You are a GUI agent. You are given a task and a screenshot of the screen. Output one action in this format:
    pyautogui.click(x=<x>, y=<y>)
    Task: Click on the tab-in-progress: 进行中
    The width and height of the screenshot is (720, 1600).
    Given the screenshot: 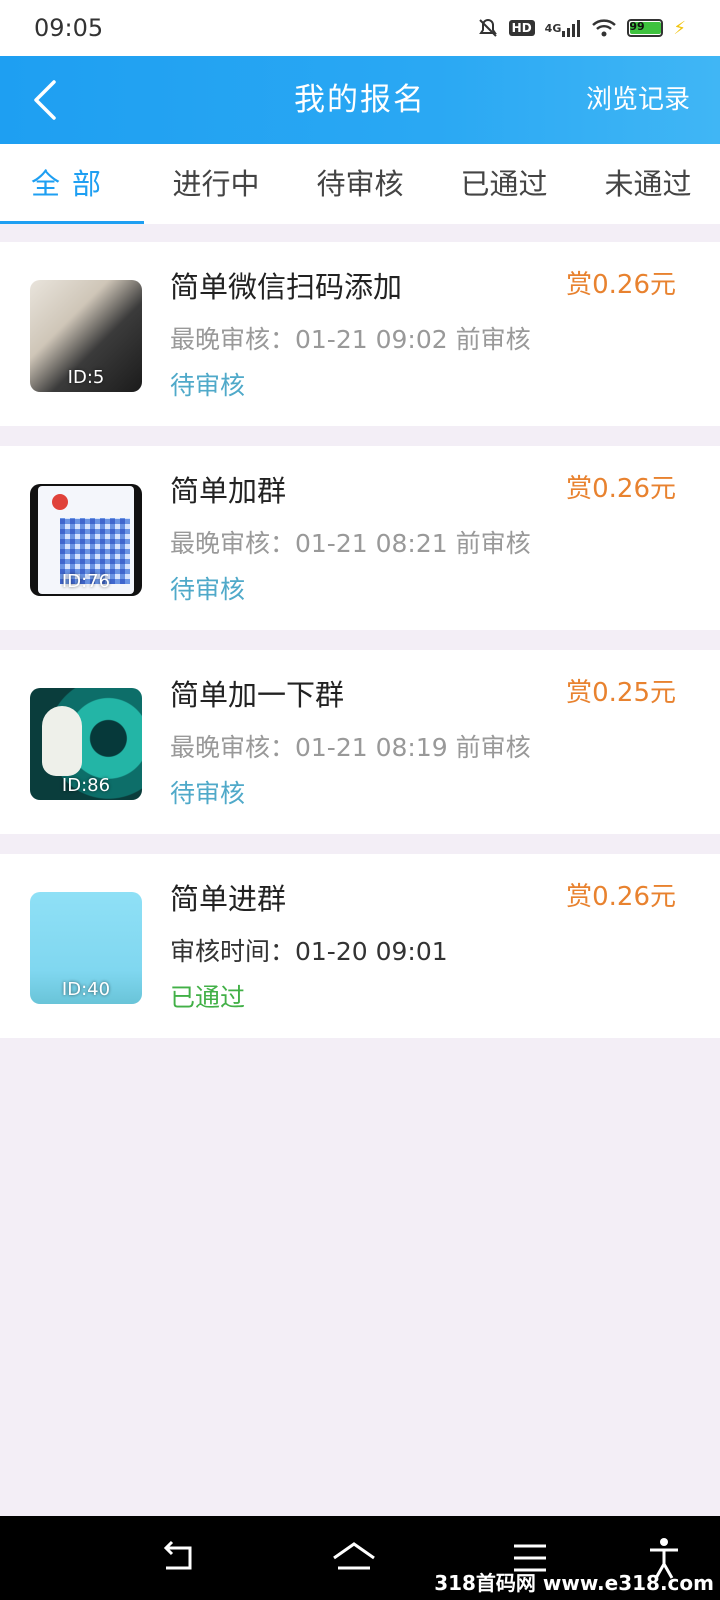 What is the action you would take?
    pyautogui.click(x=216, y=184)
    